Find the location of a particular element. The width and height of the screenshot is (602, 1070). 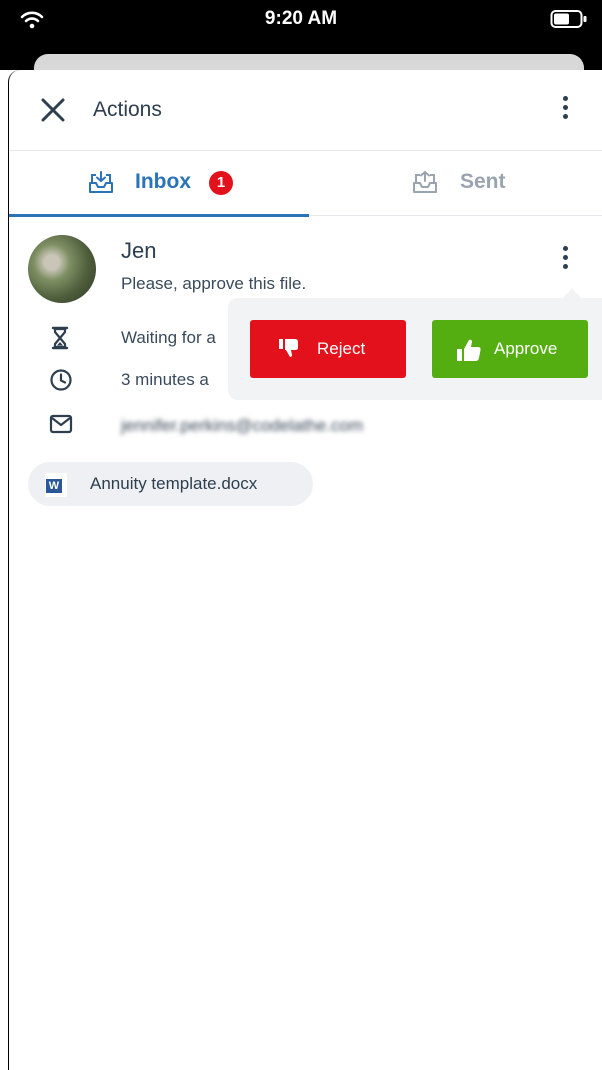

sender-email: jennifer.perkins@codelathe.com is located at coordinates (242, 425).